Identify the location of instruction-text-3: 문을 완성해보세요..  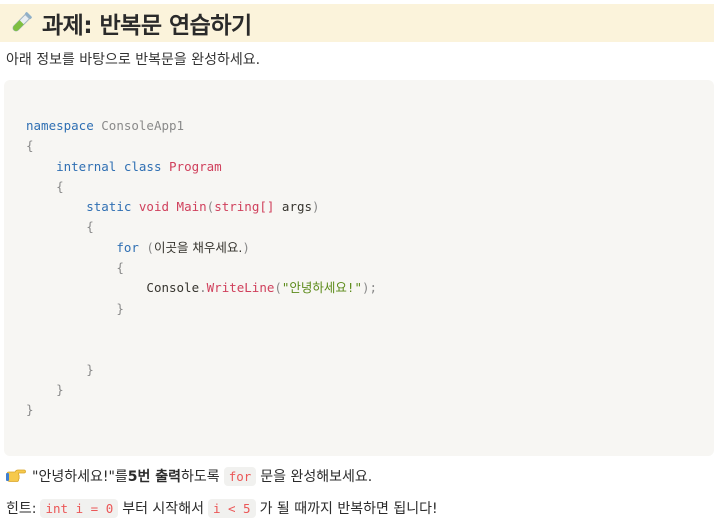
(316, 477).